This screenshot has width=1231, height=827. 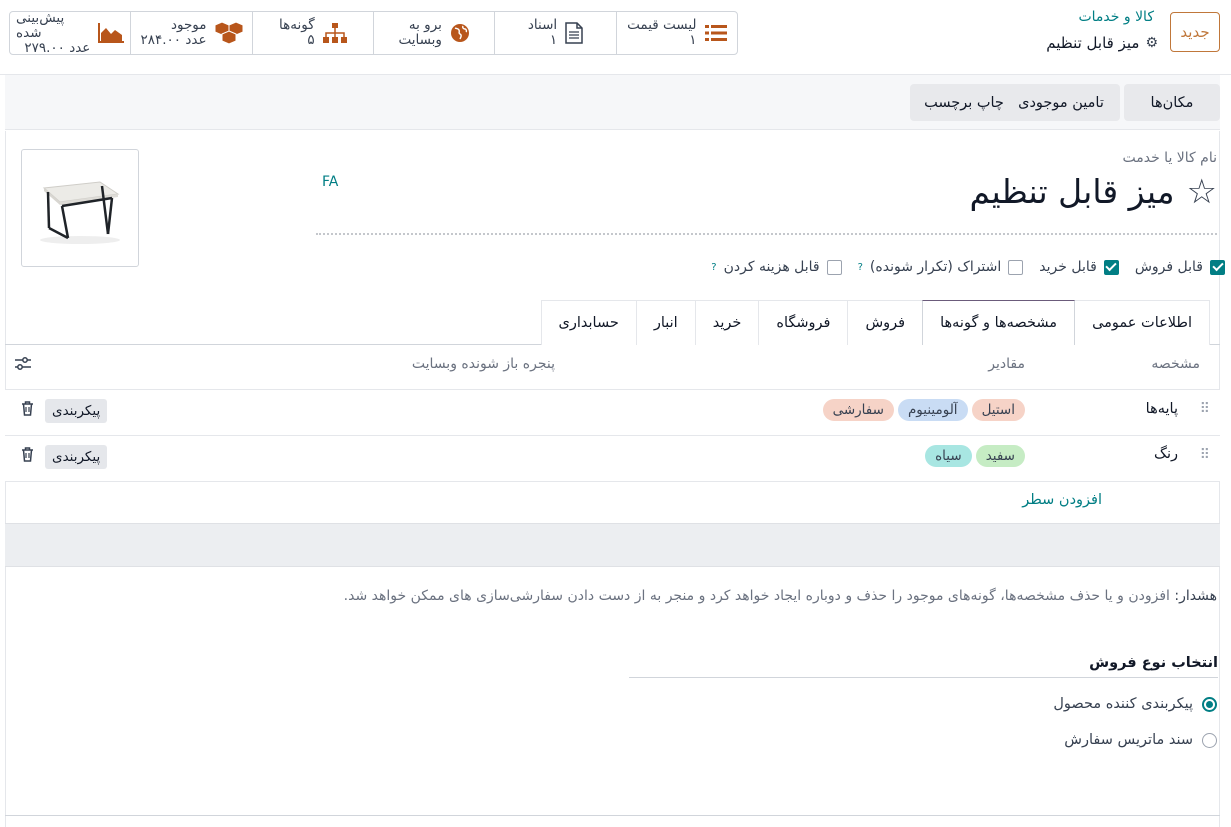 What do you see at coordinates (420, 40) in the screenshot?
I see `stat-value: وبسایت` at bounding box center [420, 40].